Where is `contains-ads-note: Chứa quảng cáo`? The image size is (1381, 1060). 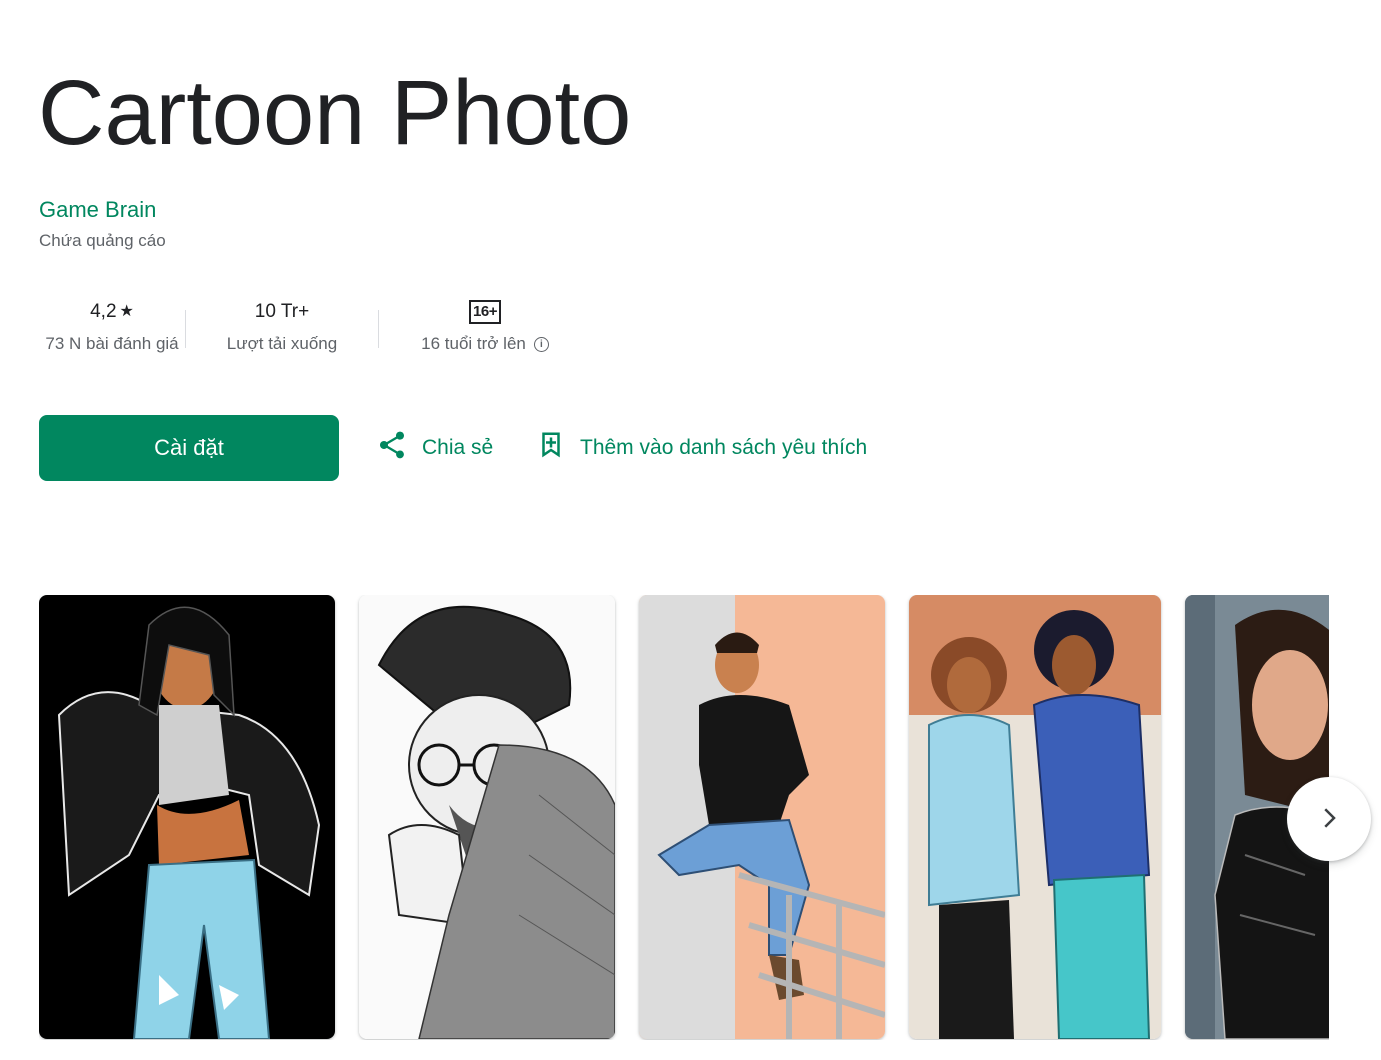
contains-ads-note: Chứa quảng cáo is located at coordinates (102, 240).